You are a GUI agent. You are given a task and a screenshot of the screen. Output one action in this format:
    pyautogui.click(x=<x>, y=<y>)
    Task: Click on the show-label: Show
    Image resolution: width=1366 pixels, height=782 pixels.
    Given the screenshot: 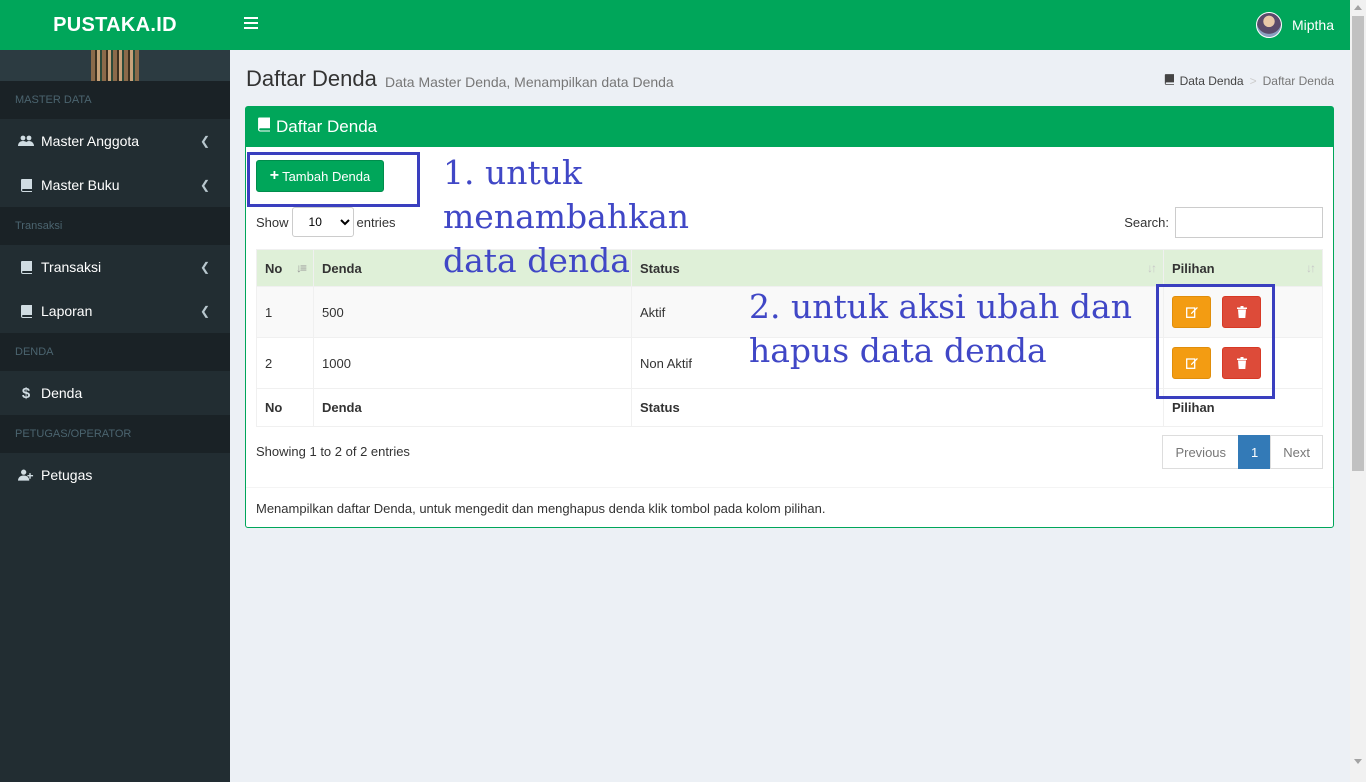 What is the action you would take?
    pyautogui.click(x=272, y=222)
    